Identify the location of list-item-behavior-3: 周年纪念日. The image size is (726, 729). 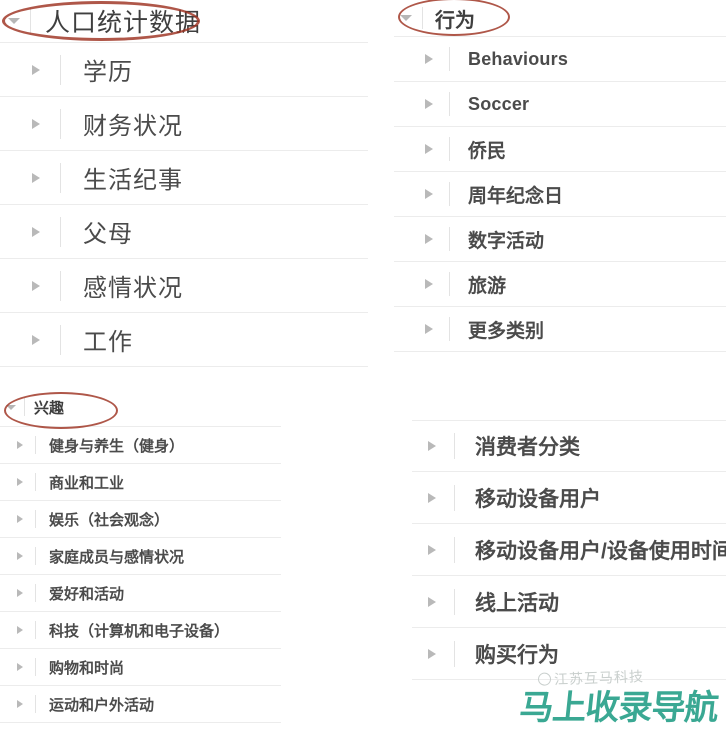
(560, 194).